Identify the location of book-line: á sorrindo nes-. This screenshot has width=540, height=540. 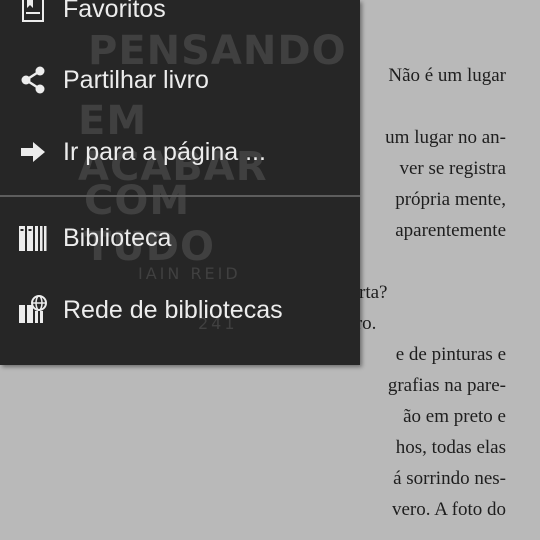
(449, 478).